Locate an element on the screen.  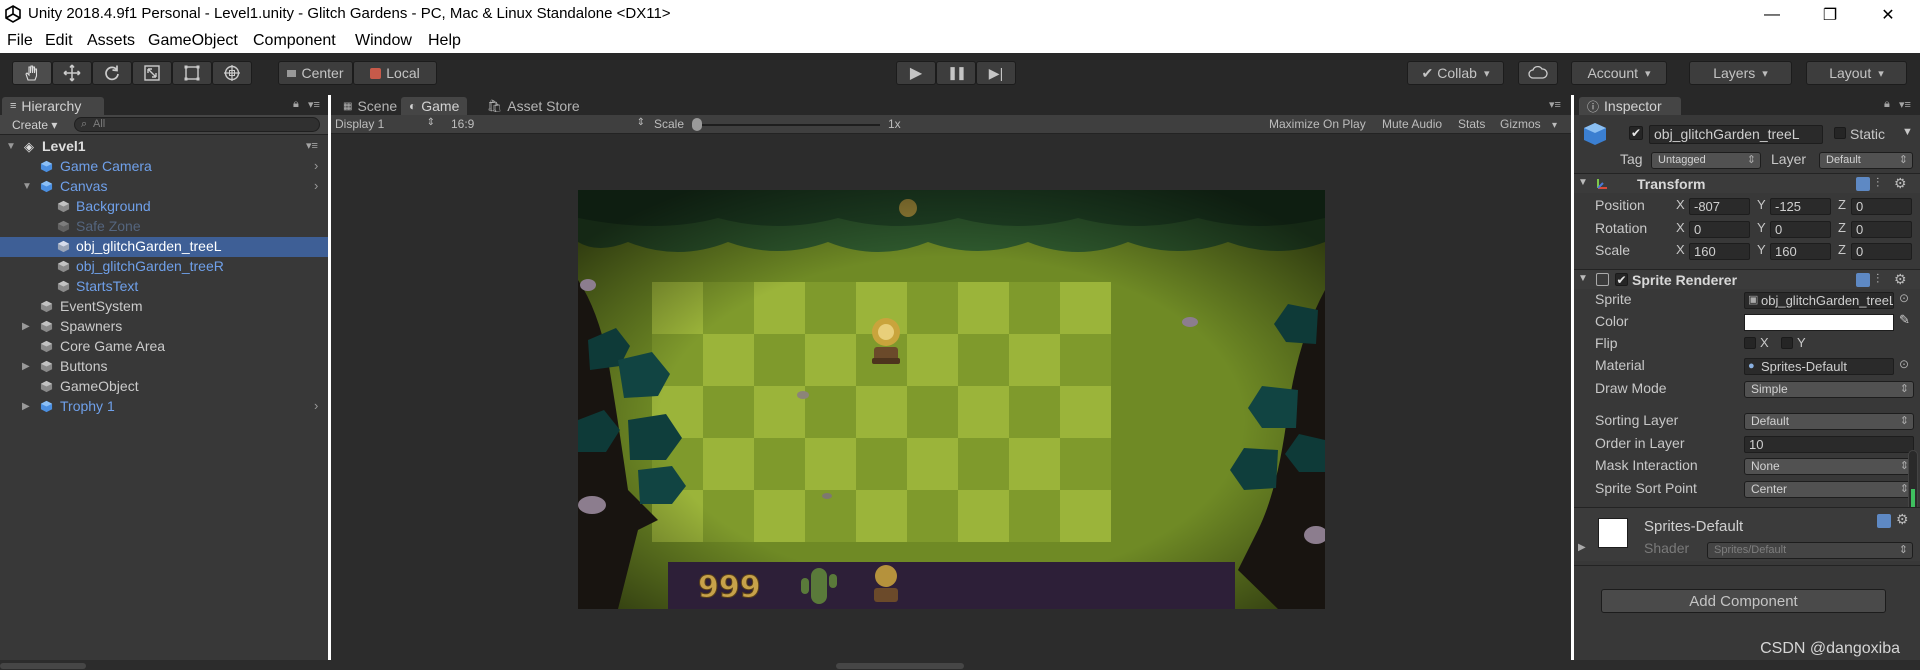
stats-toggle: Stats is located at coordinates (1471, 126).